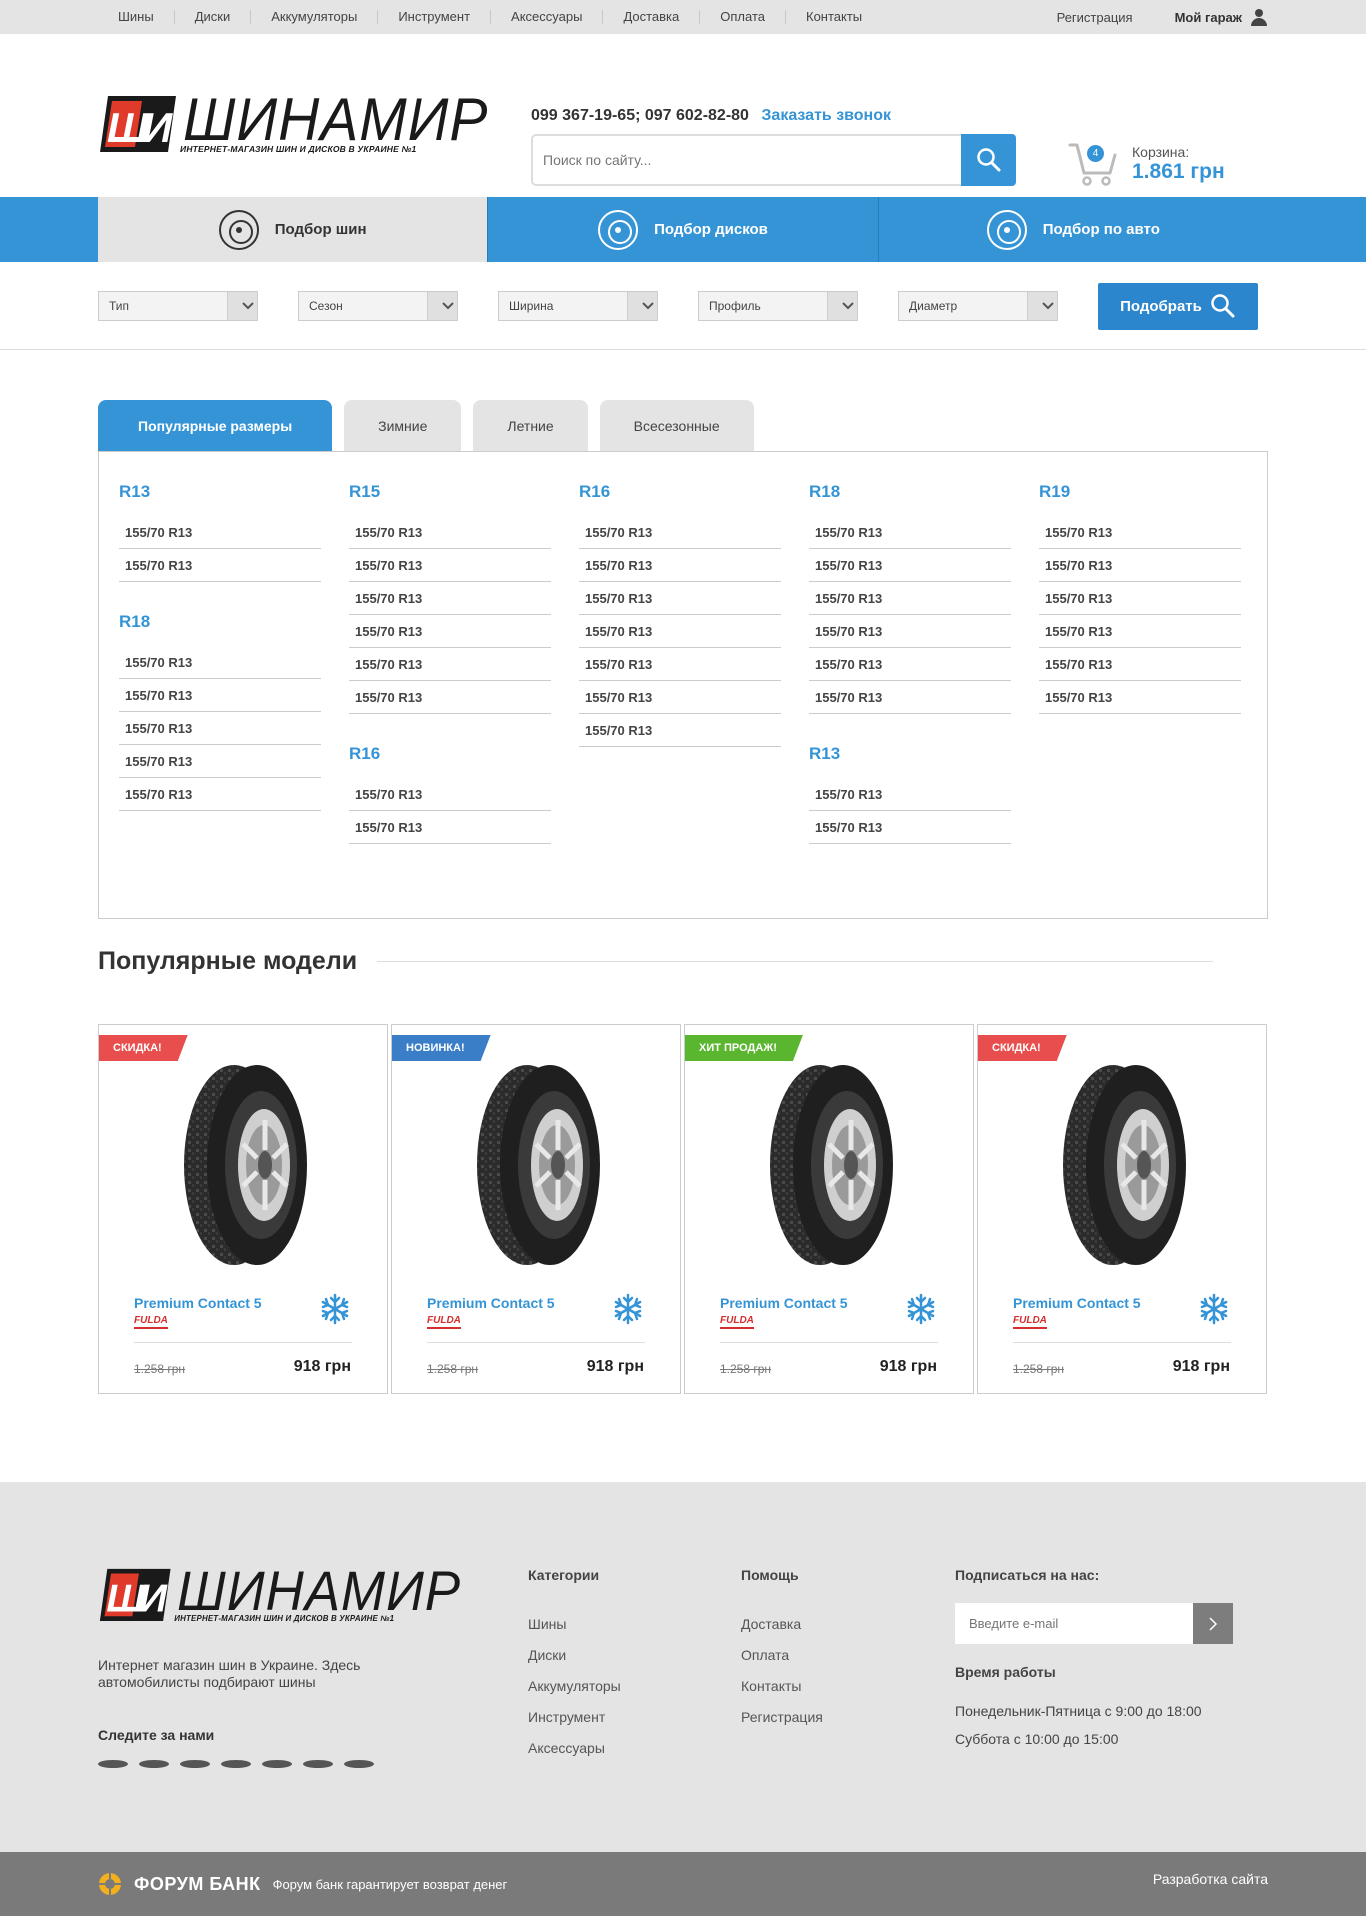 This screenshot has width=1366, height=1916. I want to click on topnav-link: Доставка, so click(650, 17).